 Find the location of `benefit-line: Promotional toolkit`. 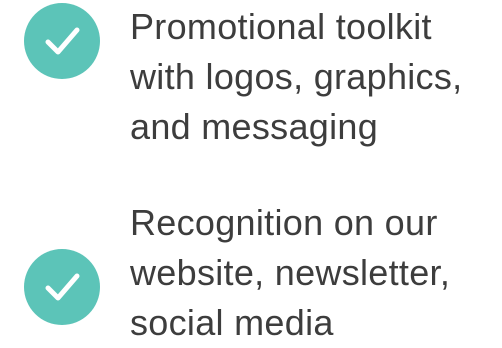

benefit-line: Promotional toolkit is located at coordinates (281, 26).